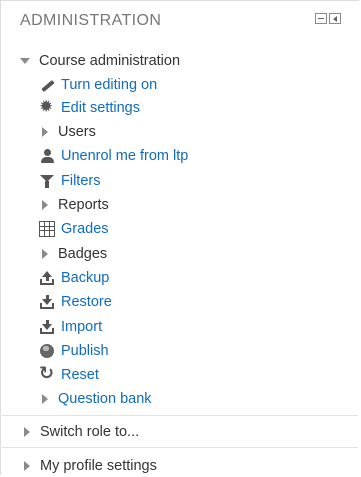  Describe the element at coordinates (90, 466) in the screenshot. I see `profile-settings-node: My profile settings` at that location.